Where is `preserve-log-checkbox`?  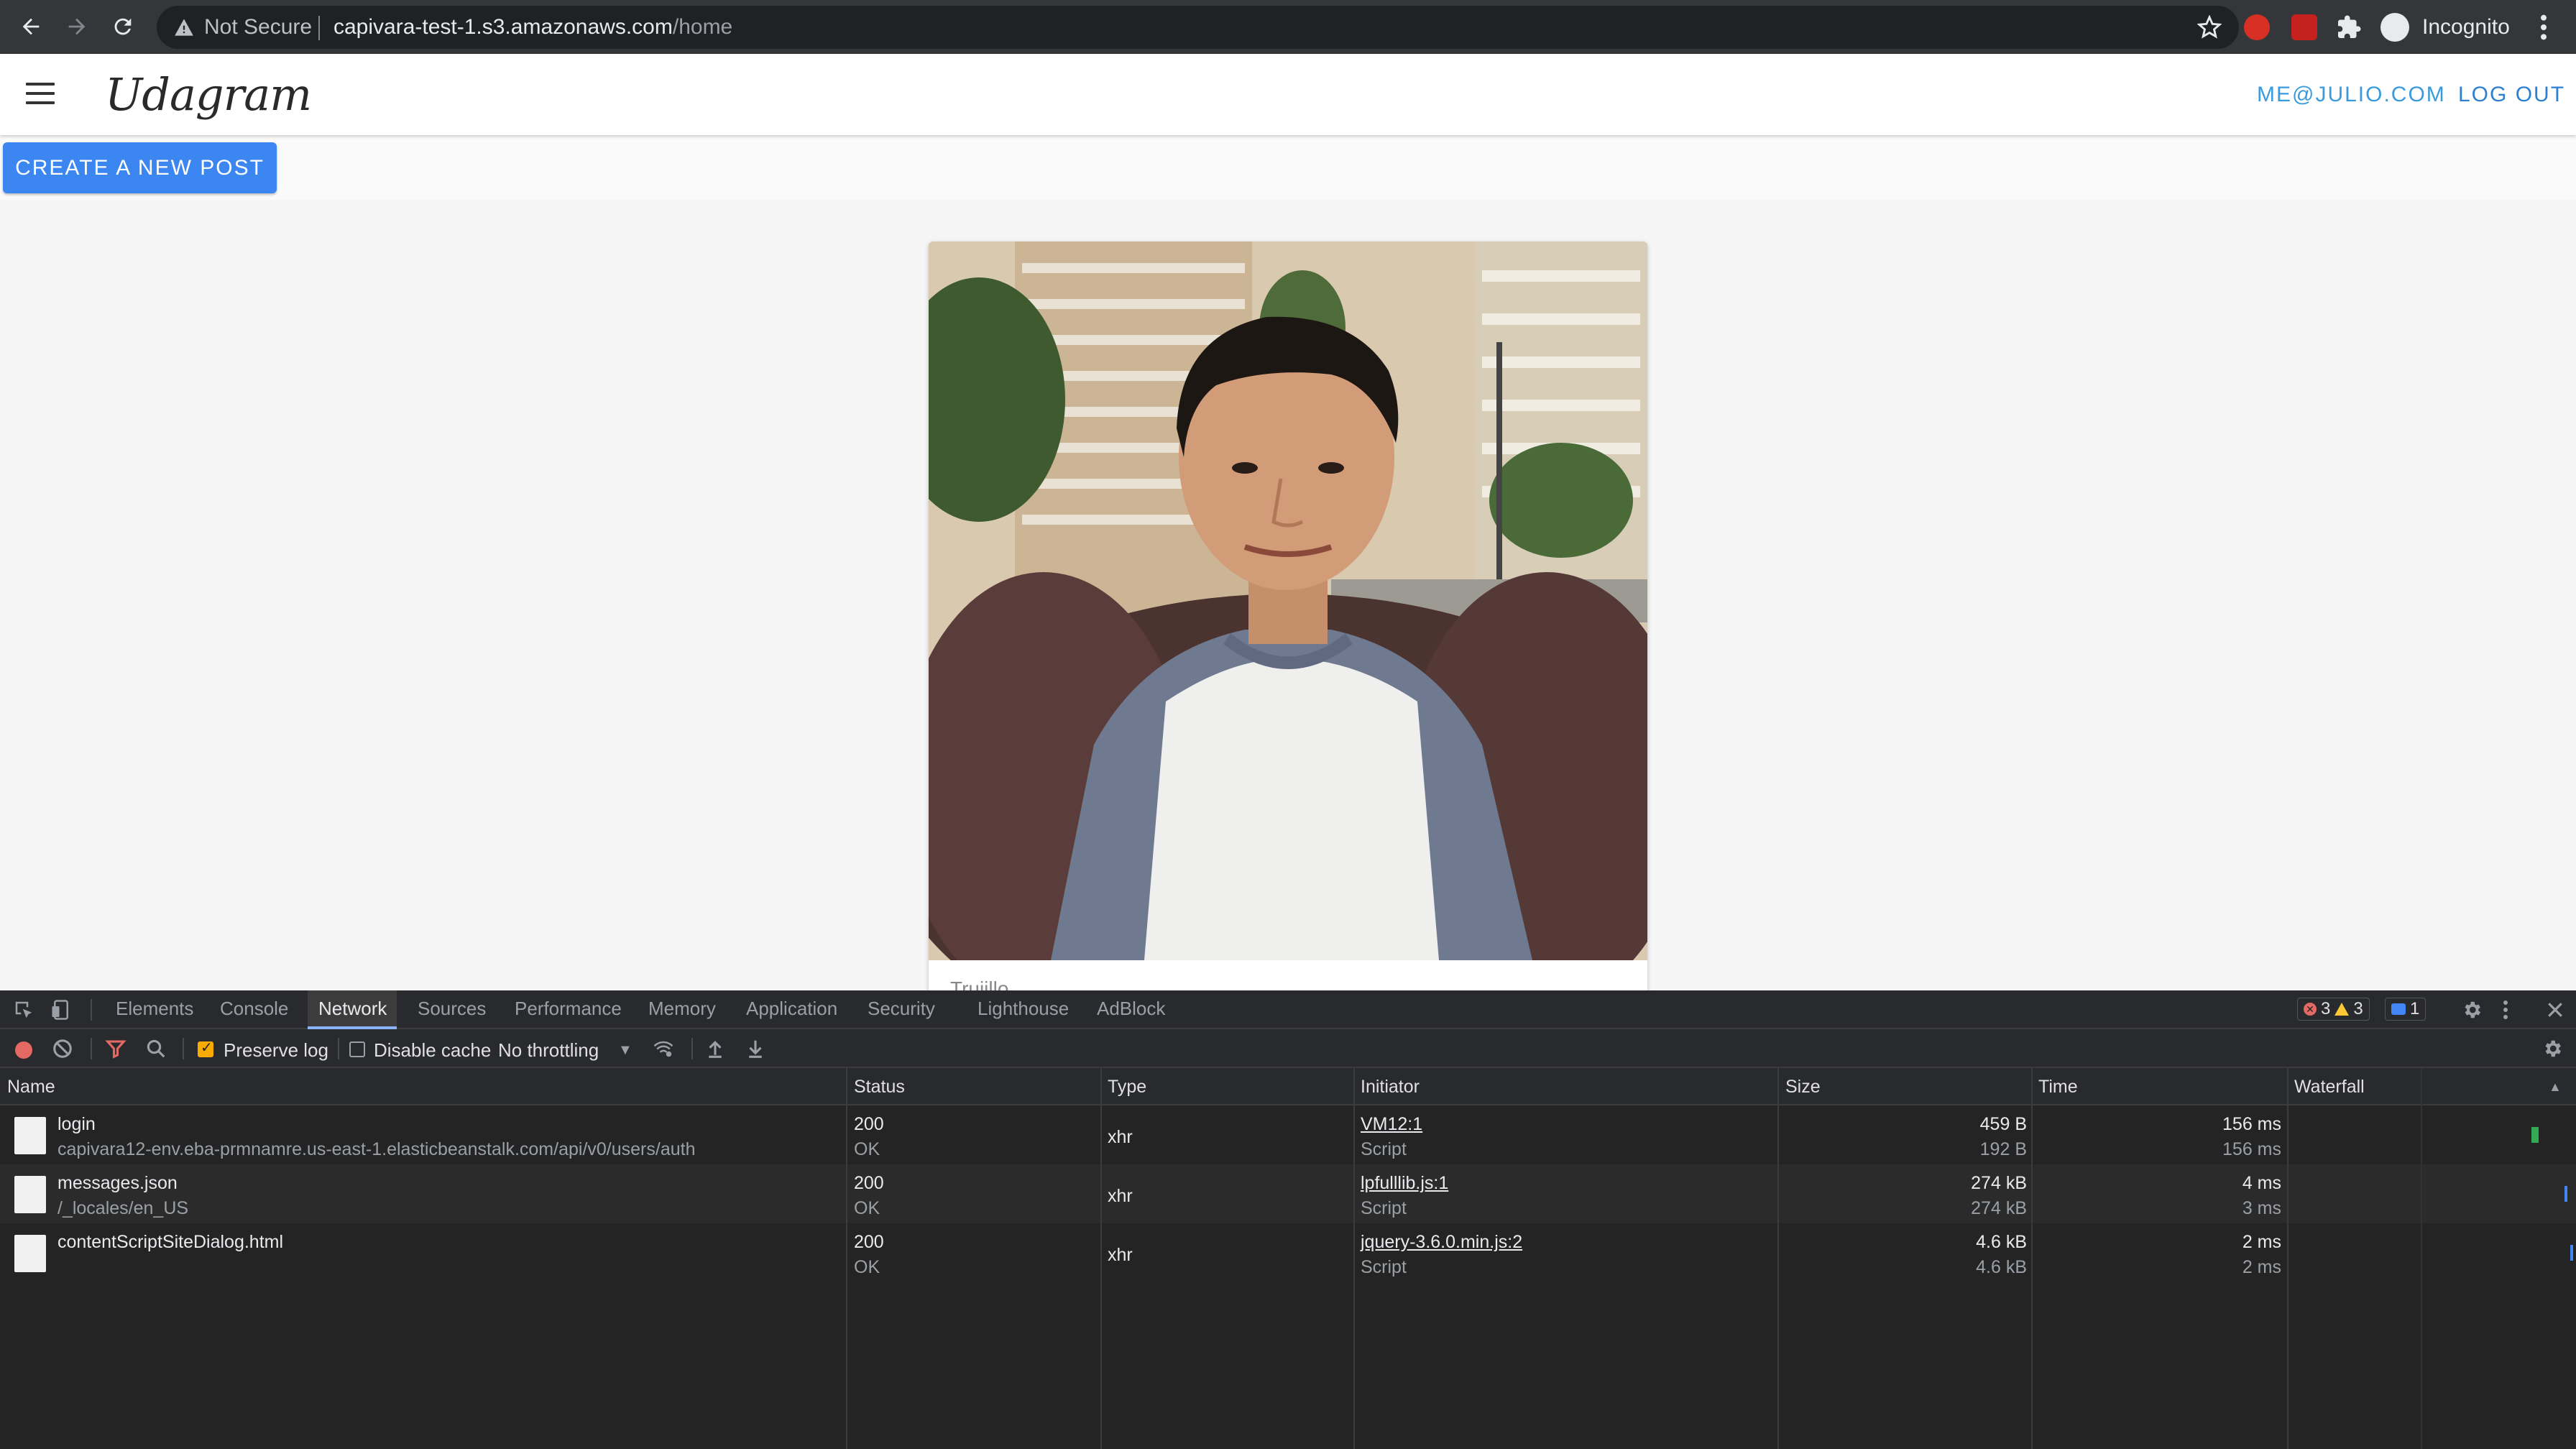
preserve-log-checkbox is located at coordinates (205, 1048).